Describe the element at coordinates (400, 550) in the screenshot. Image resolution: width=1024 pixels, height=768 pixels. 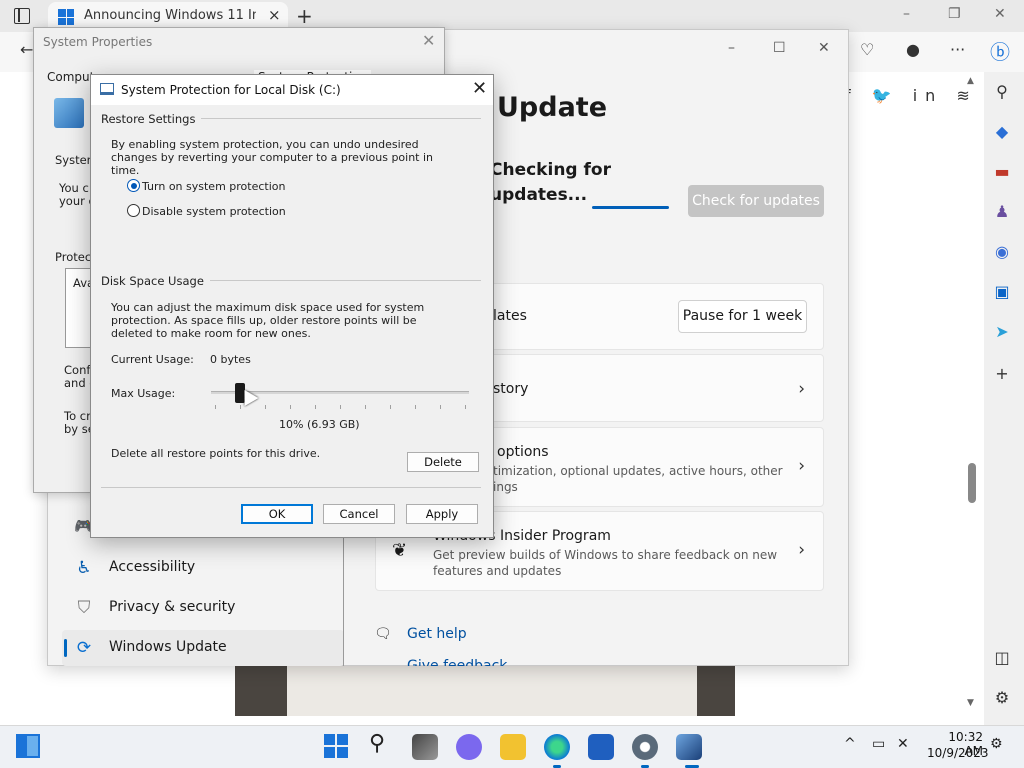
I see `insider-hearts-icon: ❦` at that location.